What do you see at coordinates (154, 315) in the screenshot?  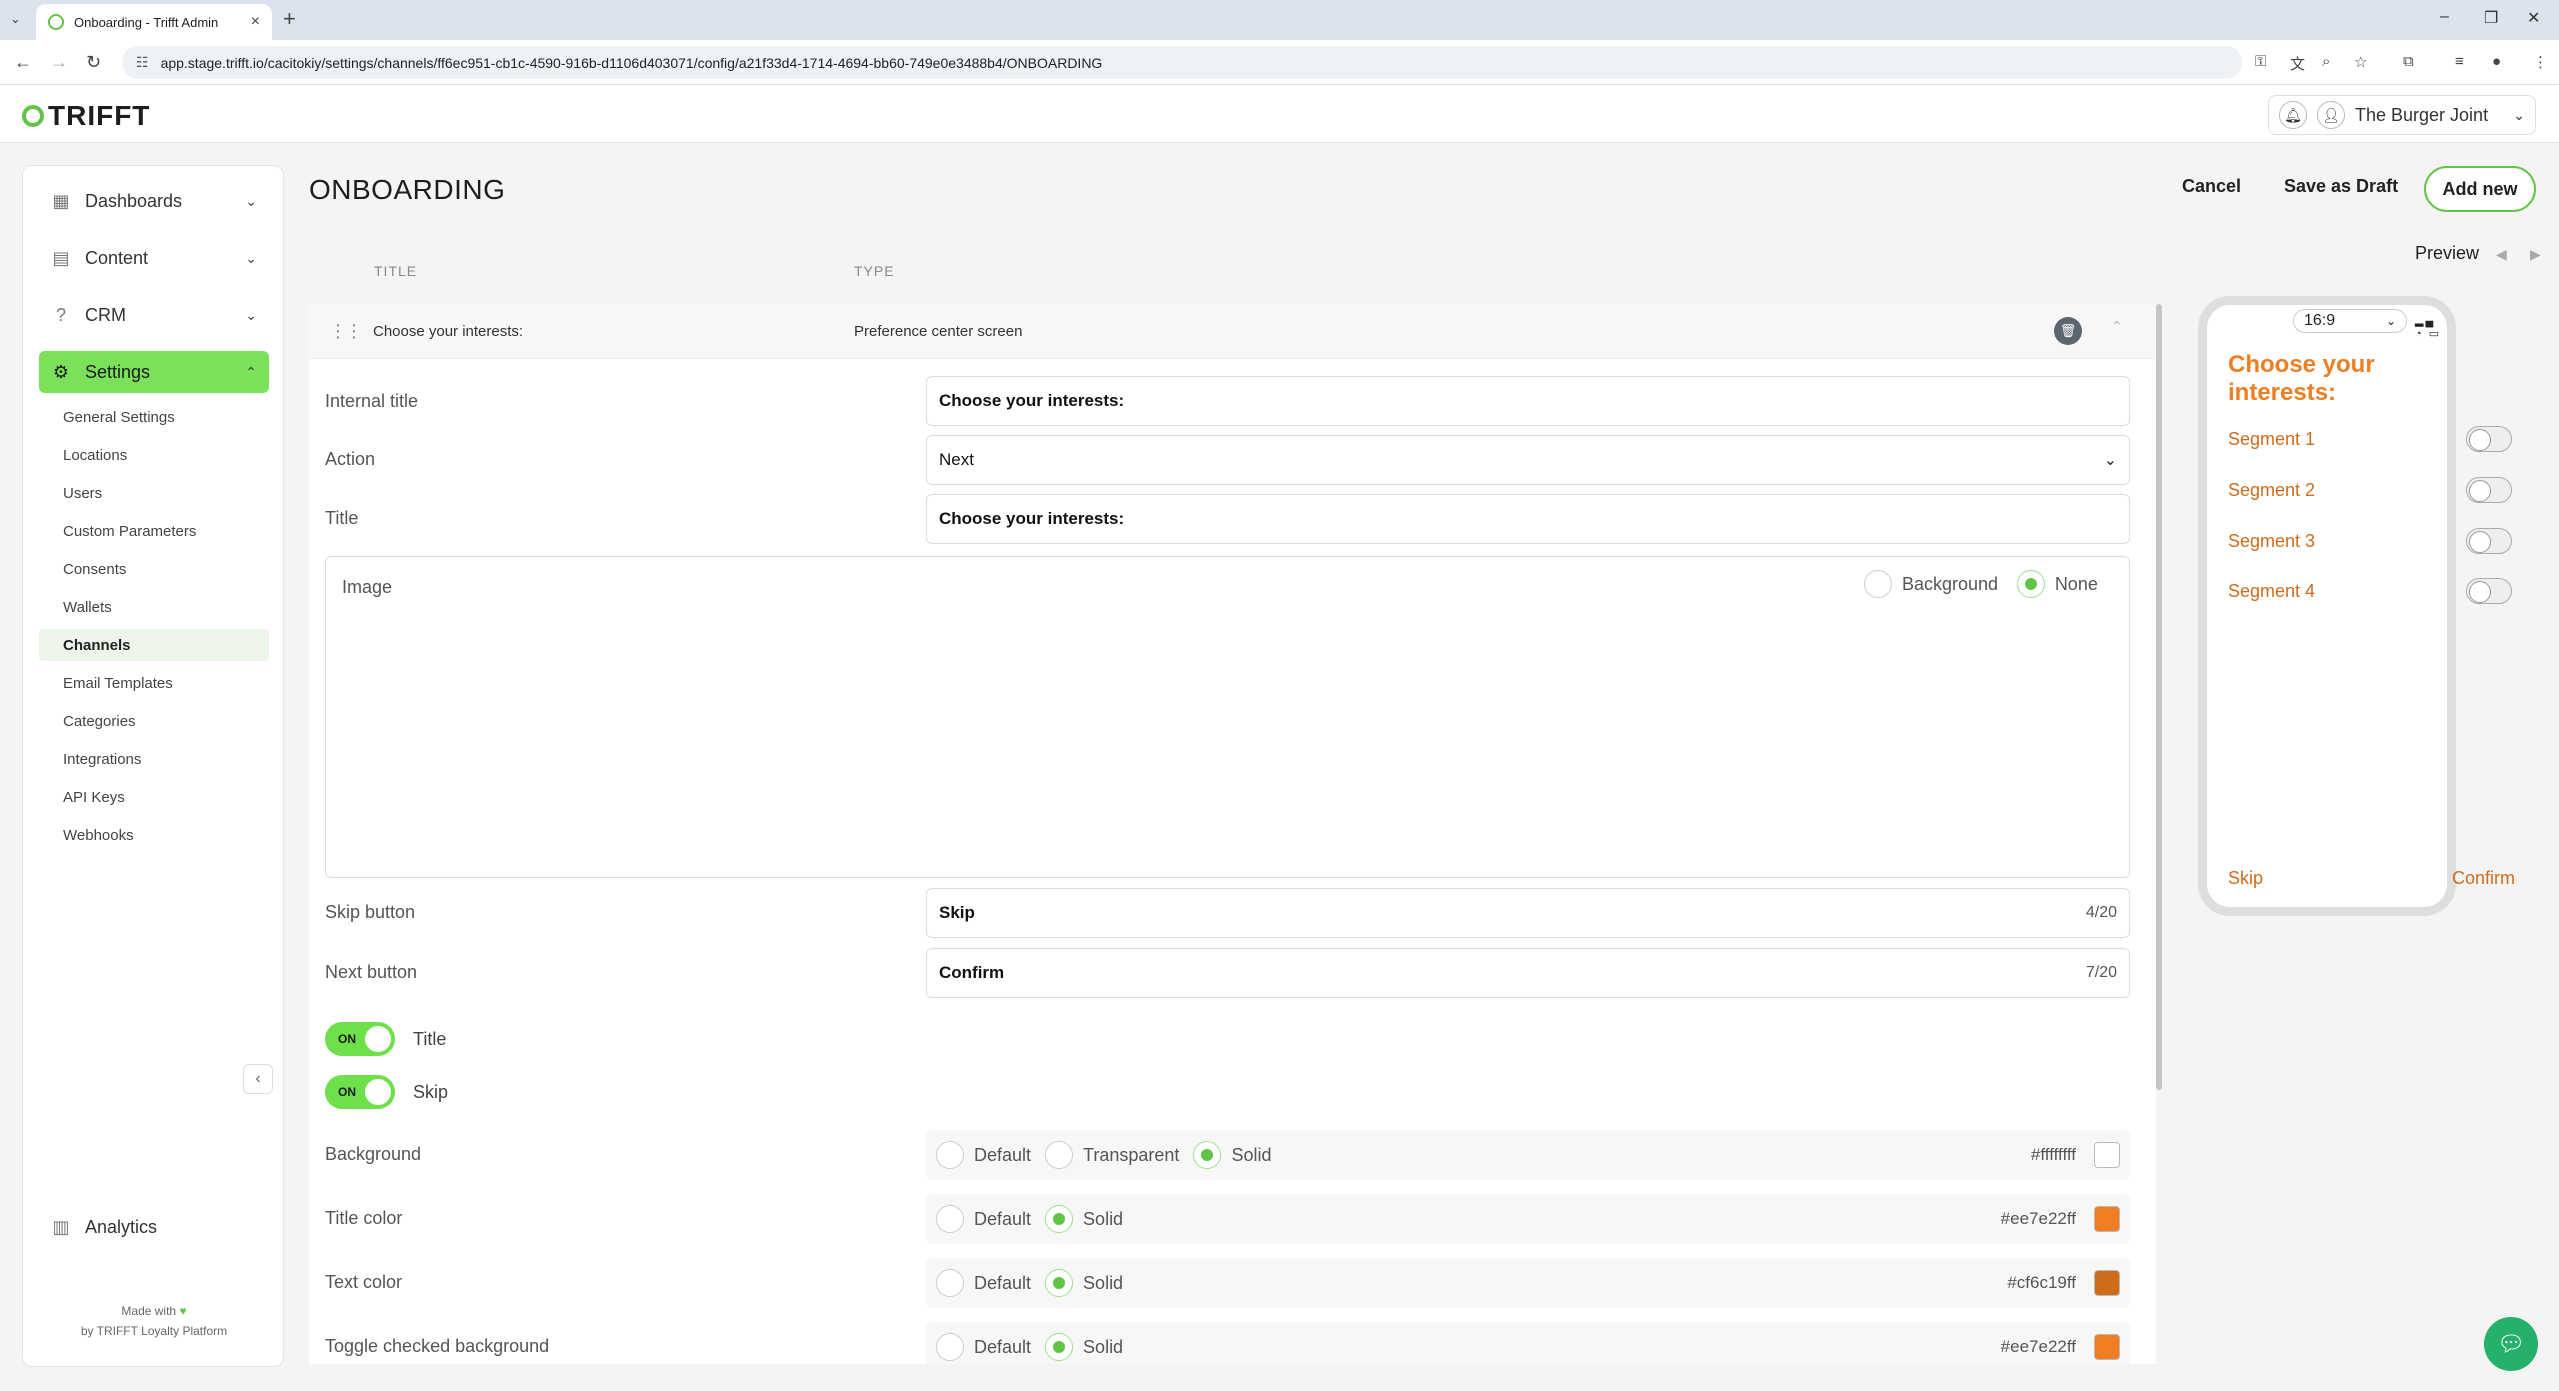 I see `sidebar-item-crm: ? CRM ⌄` at bounding box center [154, 315].